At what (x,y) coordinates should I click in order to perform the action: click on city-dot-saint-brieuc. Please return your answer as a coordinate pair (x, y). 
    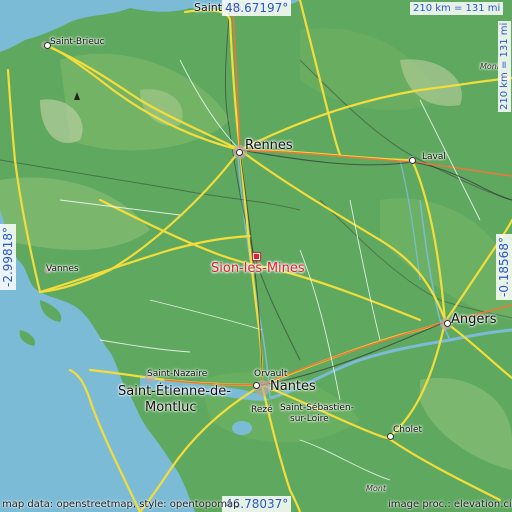
    Looking at the image, I should click on (47, 45).